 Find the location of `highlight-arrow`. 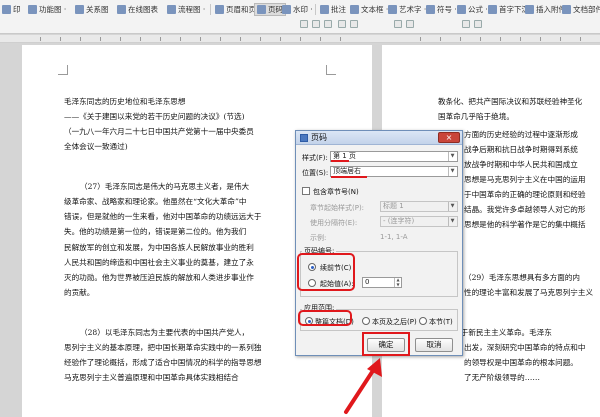

highlight-arrow is located at coordinates (363, 386).